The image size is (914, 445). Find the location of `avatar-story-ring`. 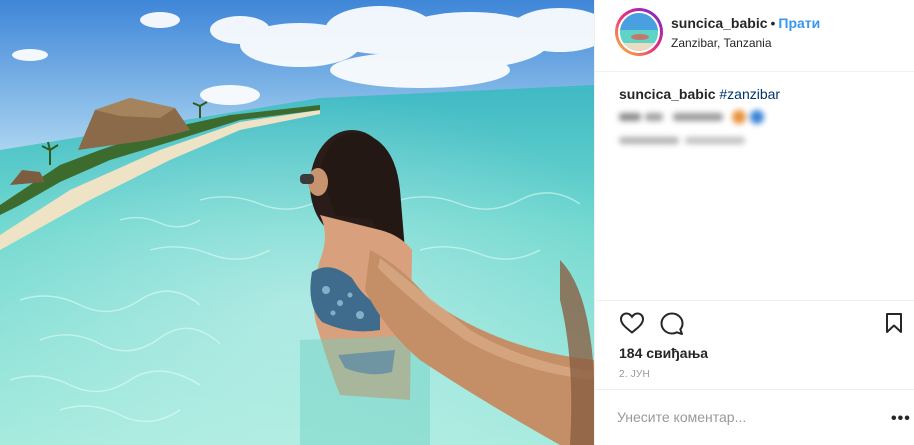

avatar-story-ring is located at coordinates (639, 32).